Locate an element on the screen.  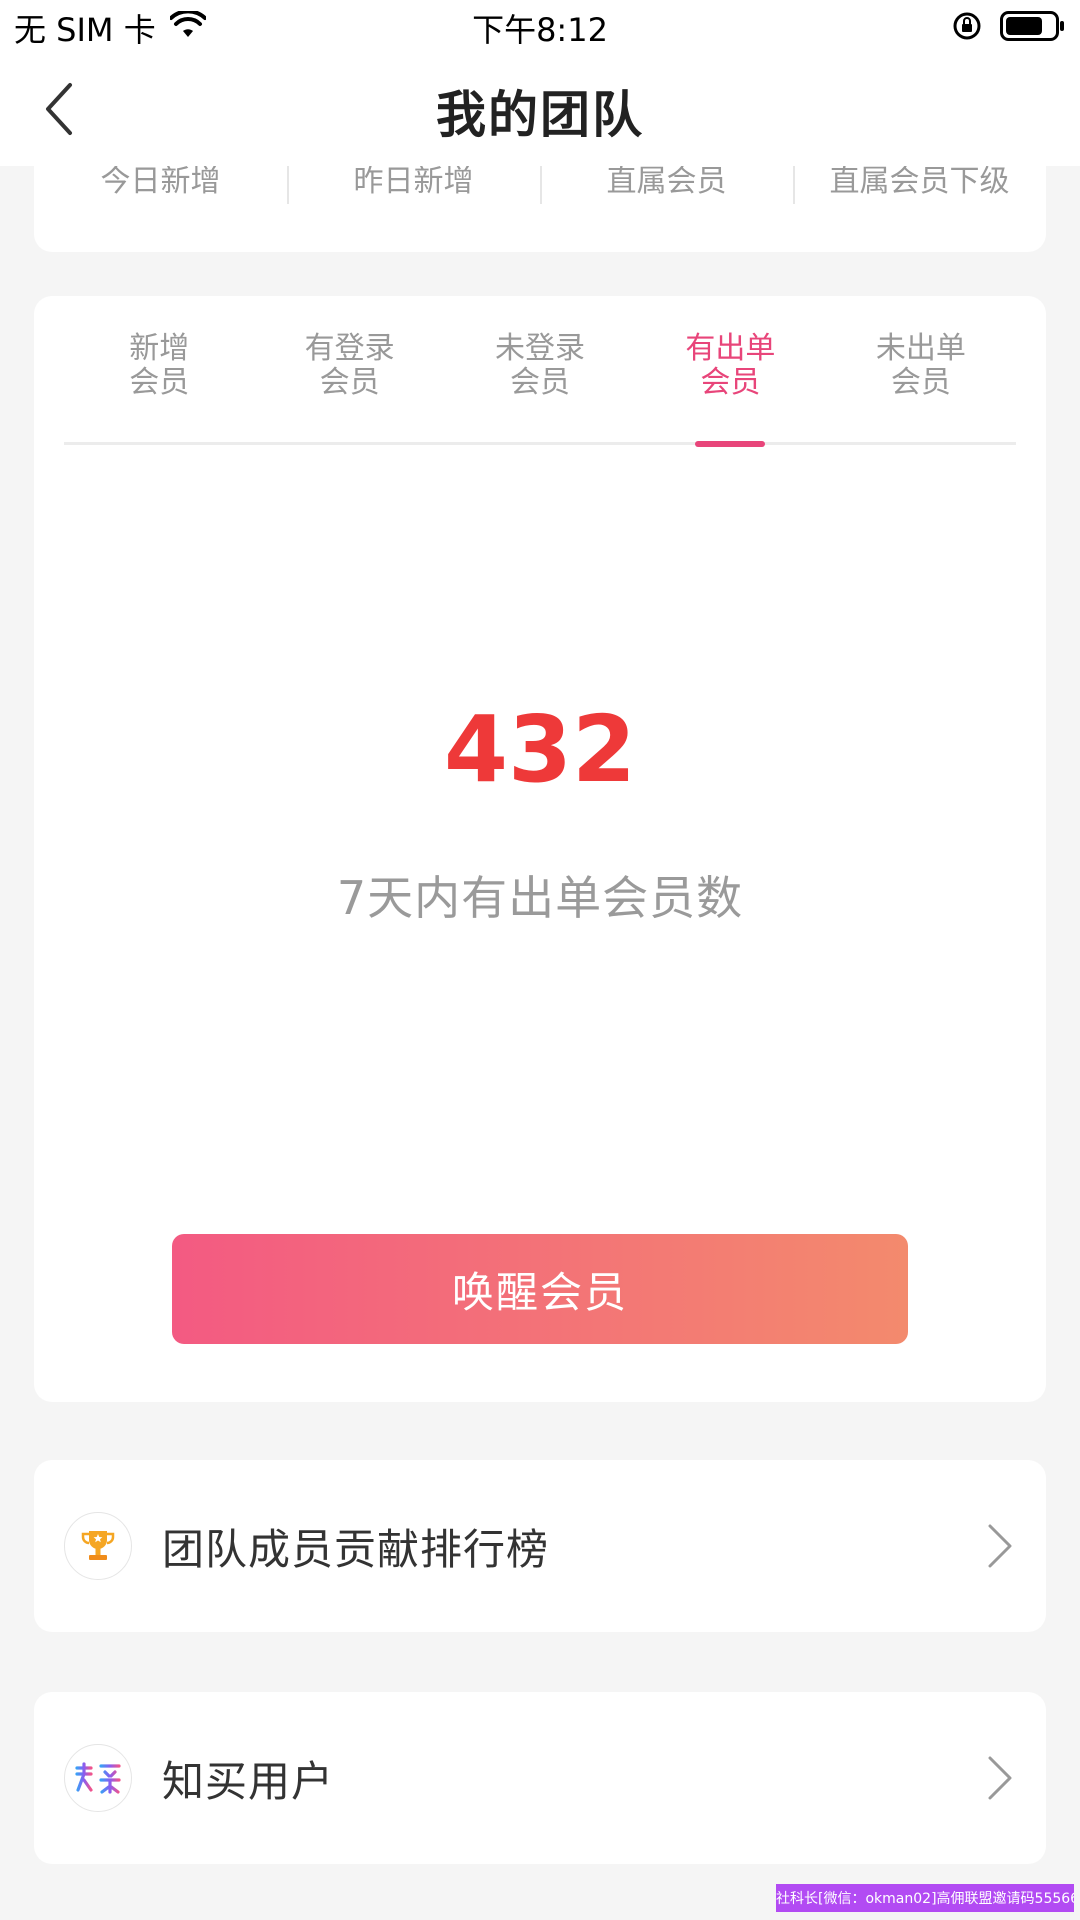
tab-not-ordered-members: 未出单 会员 is located at coordinates (921, 387).